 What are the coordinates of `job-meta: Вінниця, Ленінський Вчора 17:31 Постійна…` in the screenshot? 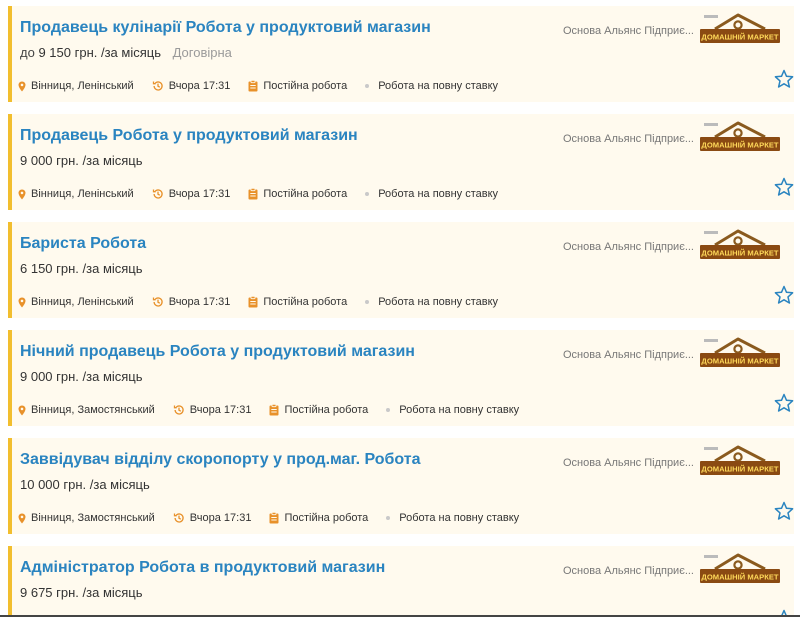 It's located at (267, 86).